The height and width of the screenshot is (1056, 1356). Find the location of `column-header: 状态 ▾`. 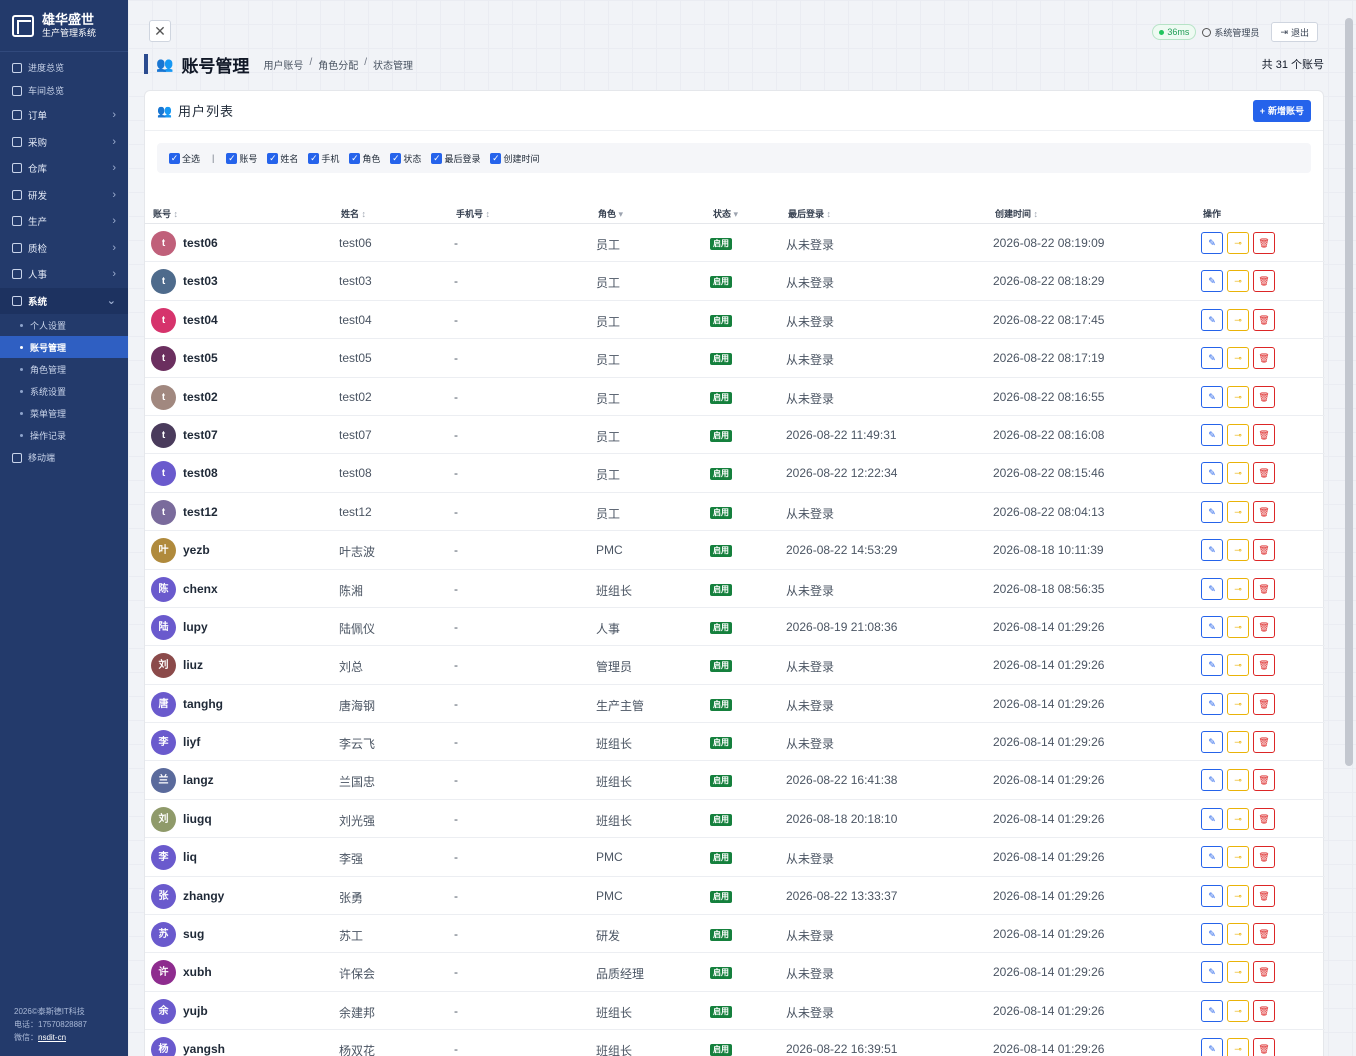

column-header: 状态 ▾ is located at coordinates (725, 213).